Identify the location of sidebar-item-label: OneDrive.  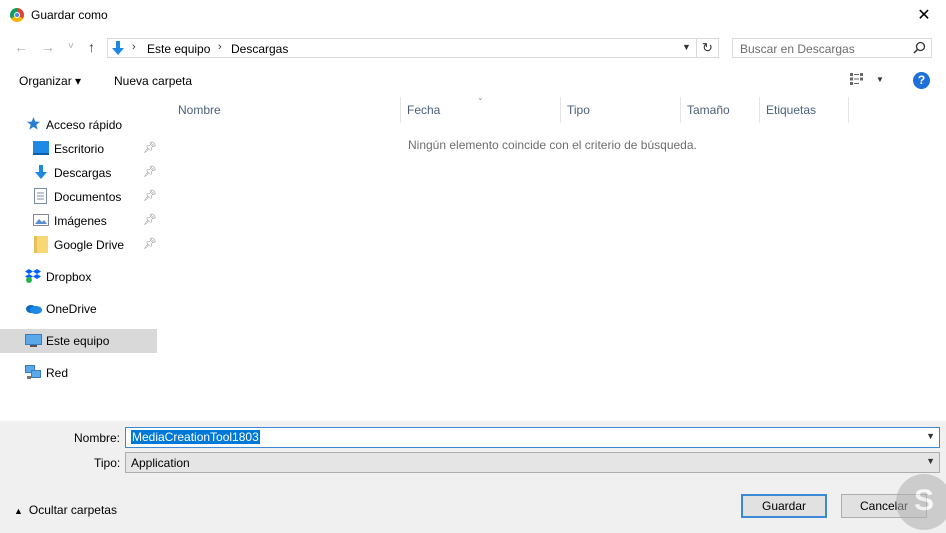
(71, 309).